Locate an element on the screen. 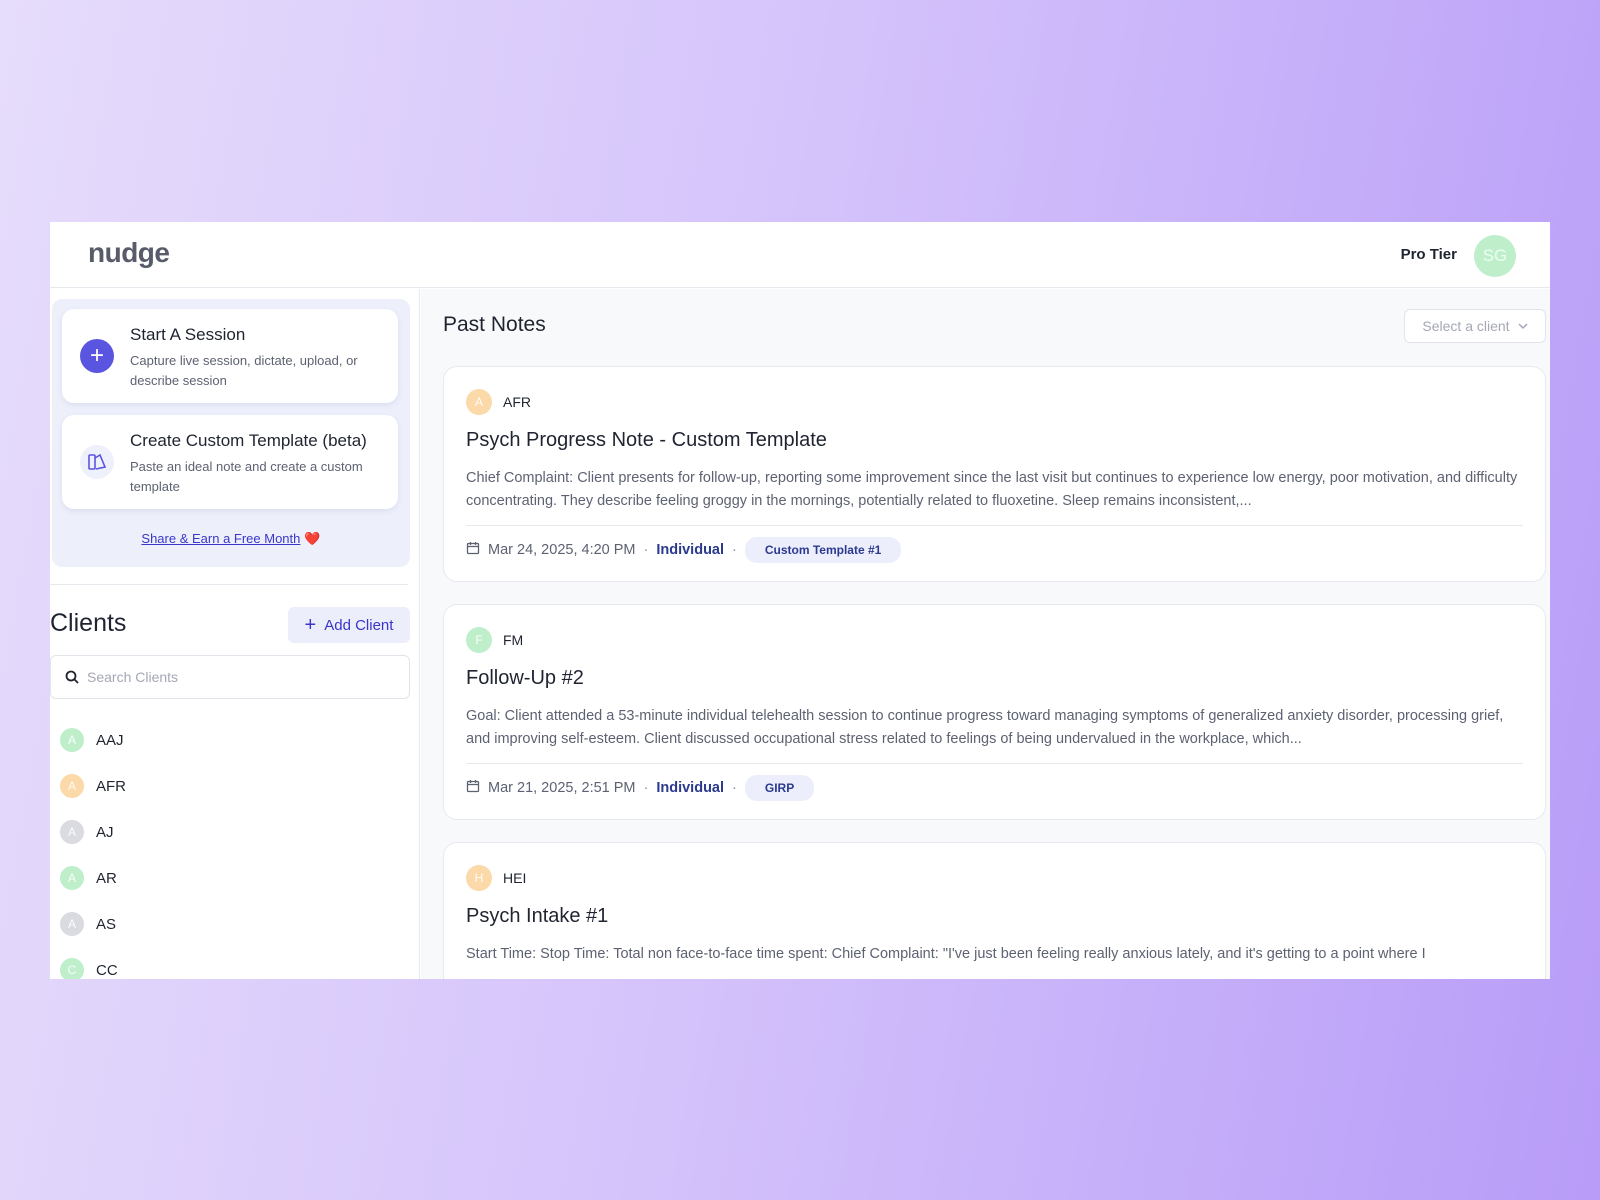 This screenshot has height=1200, width=1600. share-earn: Share & Earn a Free Month ❤️ is located at coordinates (231, 539).